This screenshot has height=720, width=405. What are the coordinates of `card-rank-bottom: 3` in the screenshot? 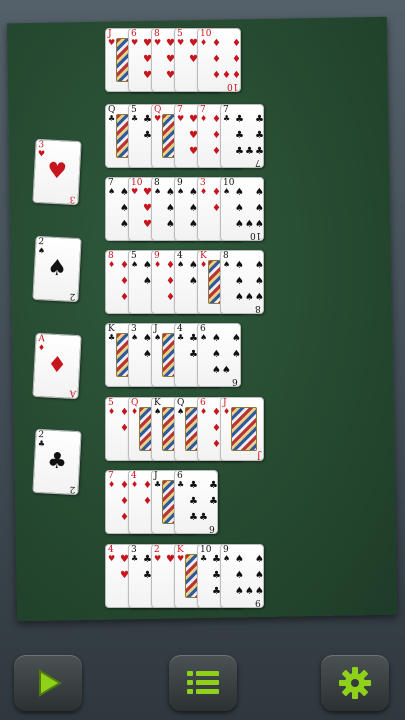 It's located at (72, 199).